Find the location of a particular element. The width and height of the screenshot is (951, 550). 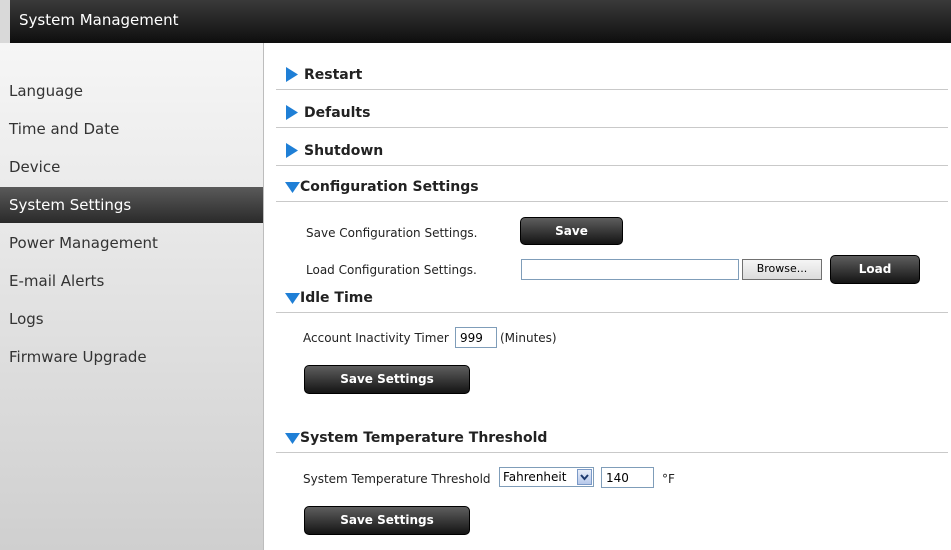

chevron-down-icon is located at coordinates (584, 477).